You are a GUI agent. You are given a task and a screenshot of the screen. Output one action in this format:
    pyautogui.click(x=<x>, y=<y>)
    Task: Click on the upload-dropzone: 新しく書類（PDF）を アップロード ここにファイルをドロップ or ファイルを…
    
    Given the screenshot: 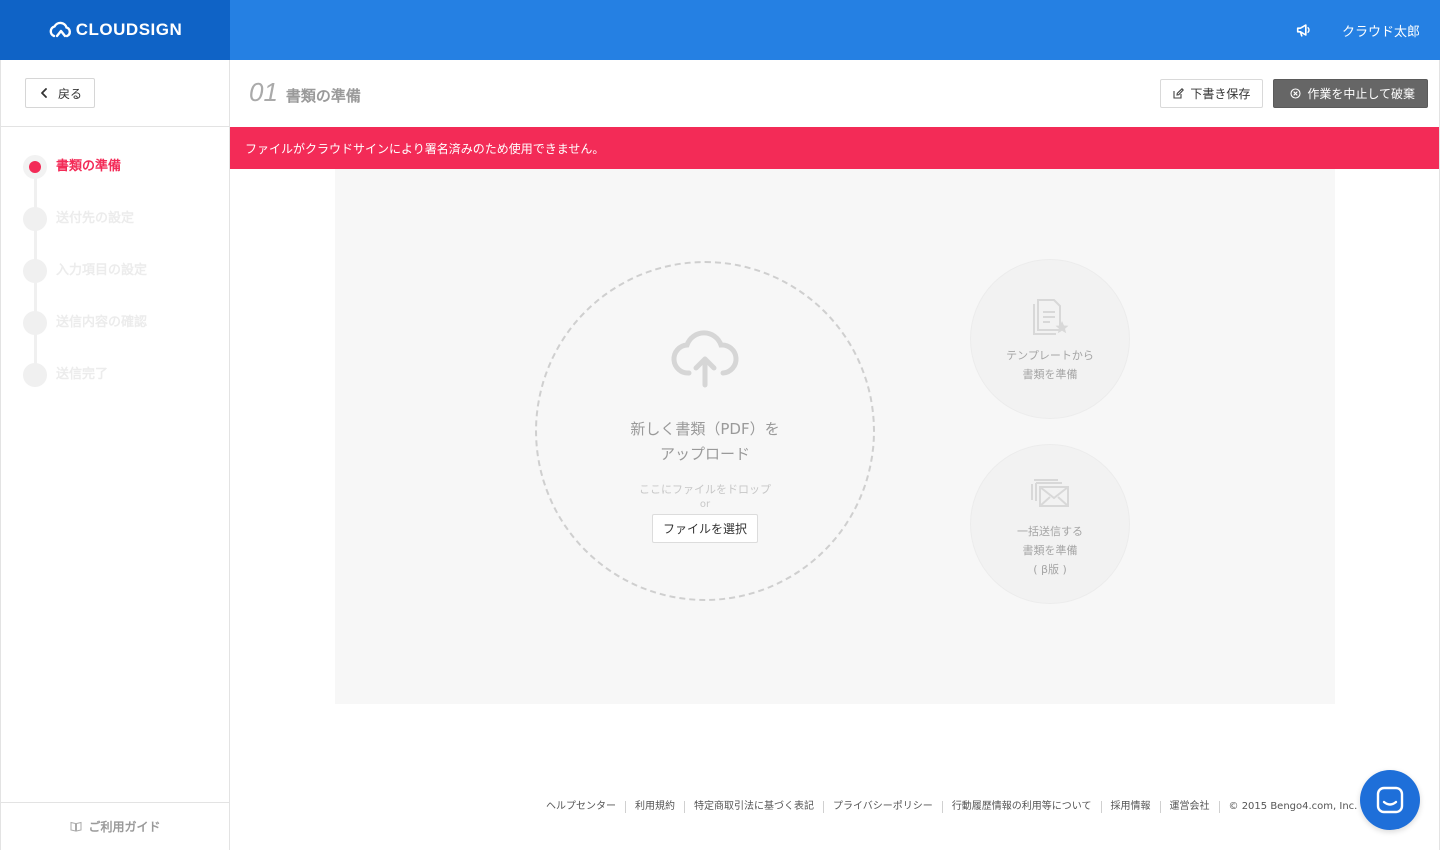 What is the action you would take?
    pyautogui.click(x=705, y=431)
    